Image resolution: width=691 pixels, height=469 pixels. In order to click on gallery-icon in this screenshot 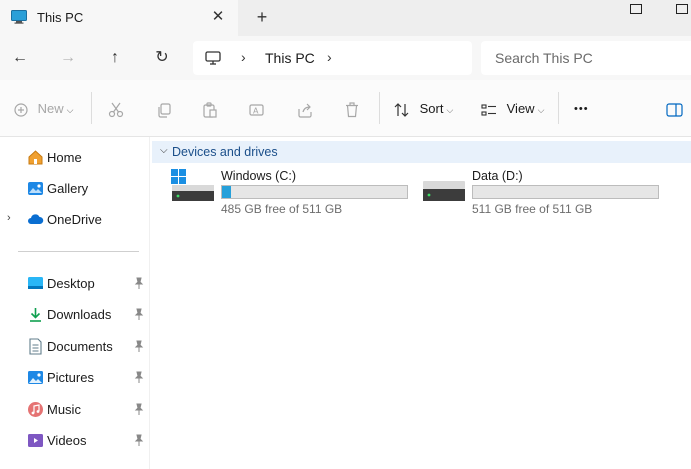, I will do `click(35, 188)`.